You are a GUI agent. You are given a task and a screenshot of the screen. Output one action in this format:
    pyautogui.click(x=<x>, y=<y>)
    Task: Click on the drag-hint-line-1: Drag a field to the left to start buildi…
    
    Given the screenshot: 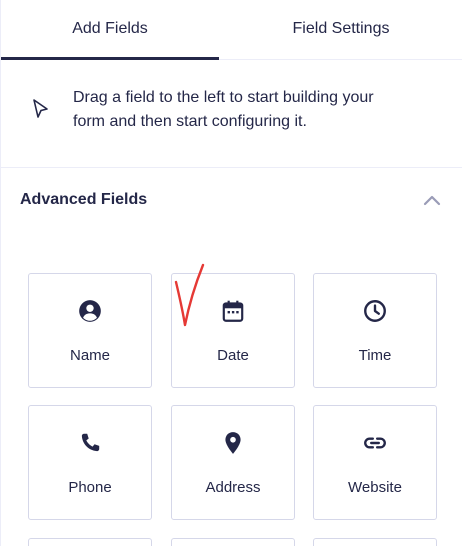 What is the action you would take?
    pyautogui.click(x=223, y=97)
    